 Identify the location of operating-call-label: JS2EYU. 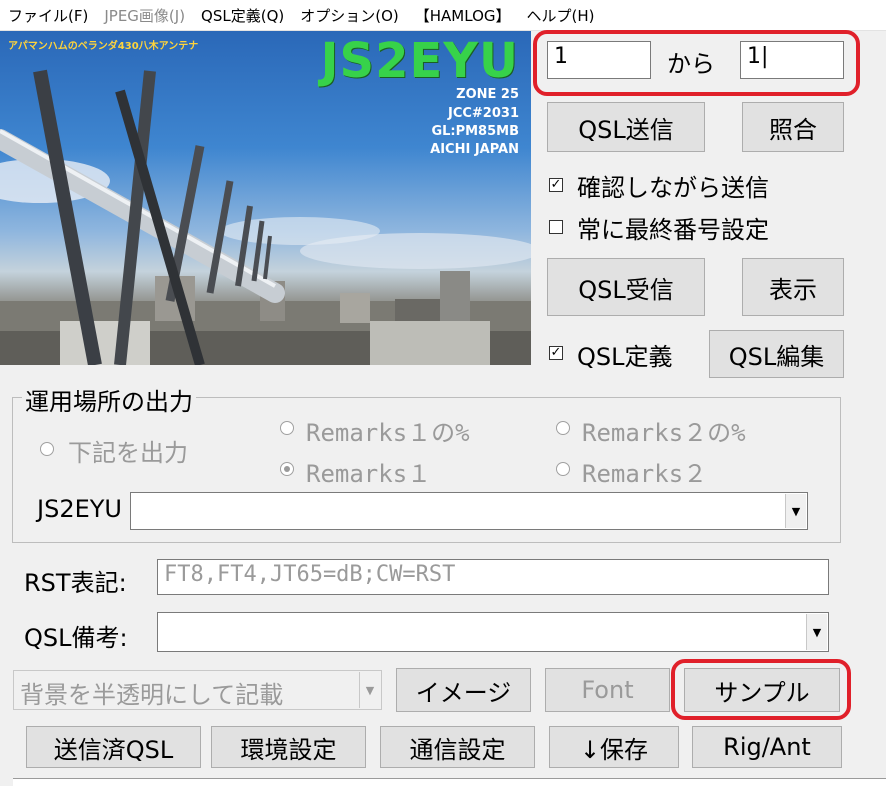
(79, 509).